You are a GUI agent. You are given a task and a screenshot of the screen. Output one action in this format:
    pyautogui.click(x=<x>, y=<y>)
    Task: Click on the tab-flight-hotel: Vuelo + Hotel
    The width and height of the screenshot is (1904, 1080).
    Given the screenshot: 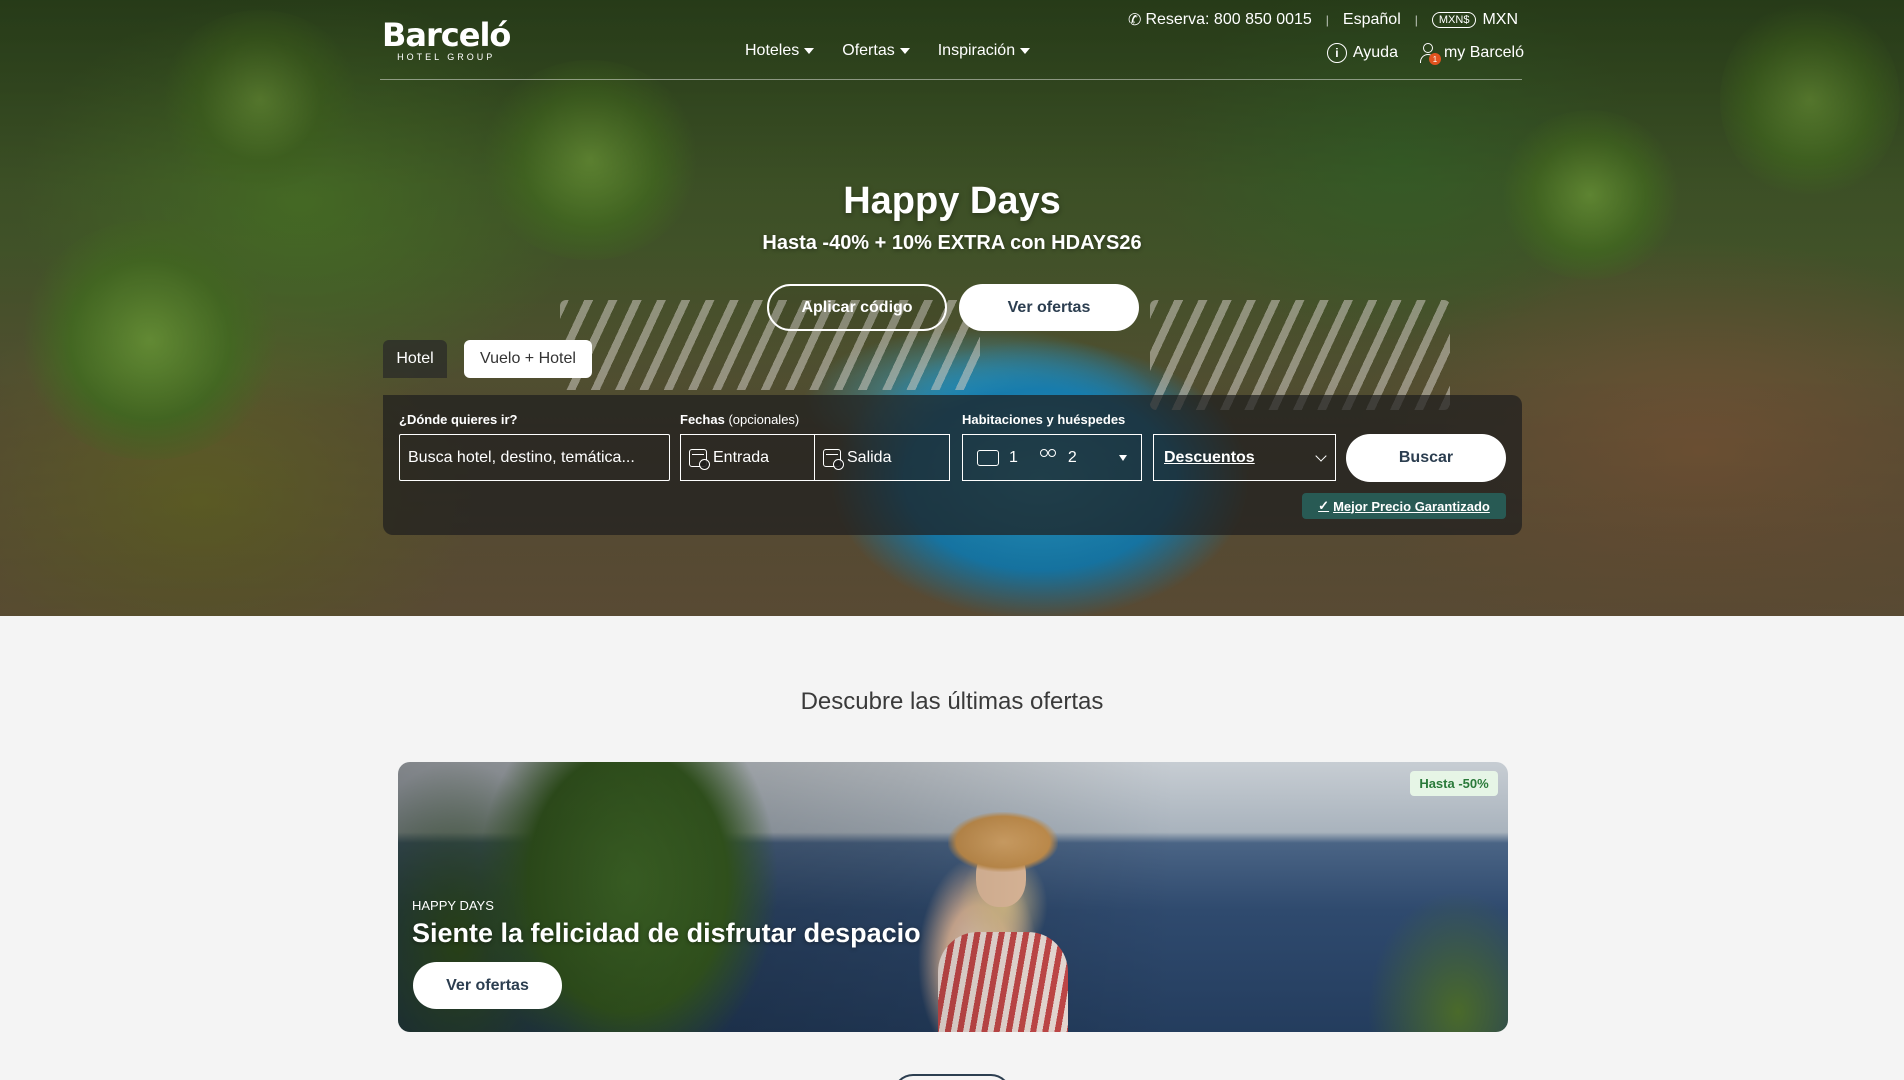 What is the action you would take?
    pyautogui.click(x=528, y=359)
    